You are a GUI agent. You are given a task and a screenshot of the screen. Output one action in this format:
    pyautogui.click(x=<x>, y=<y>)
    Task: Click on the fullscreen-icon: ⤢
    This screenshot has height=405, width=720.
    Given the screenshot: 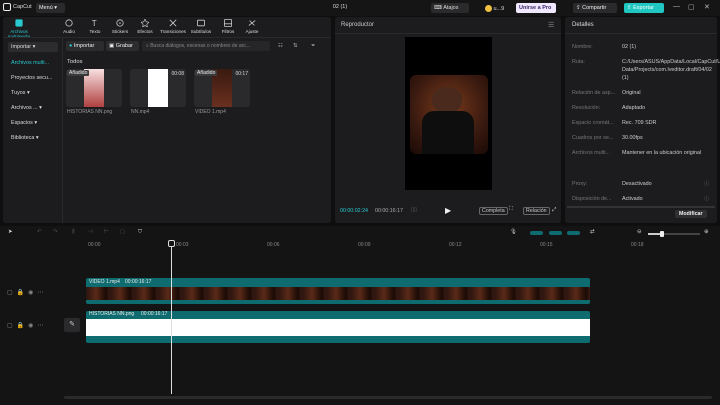 What is the action you would take?
    pyautogui.click(x=554, y=210)
    